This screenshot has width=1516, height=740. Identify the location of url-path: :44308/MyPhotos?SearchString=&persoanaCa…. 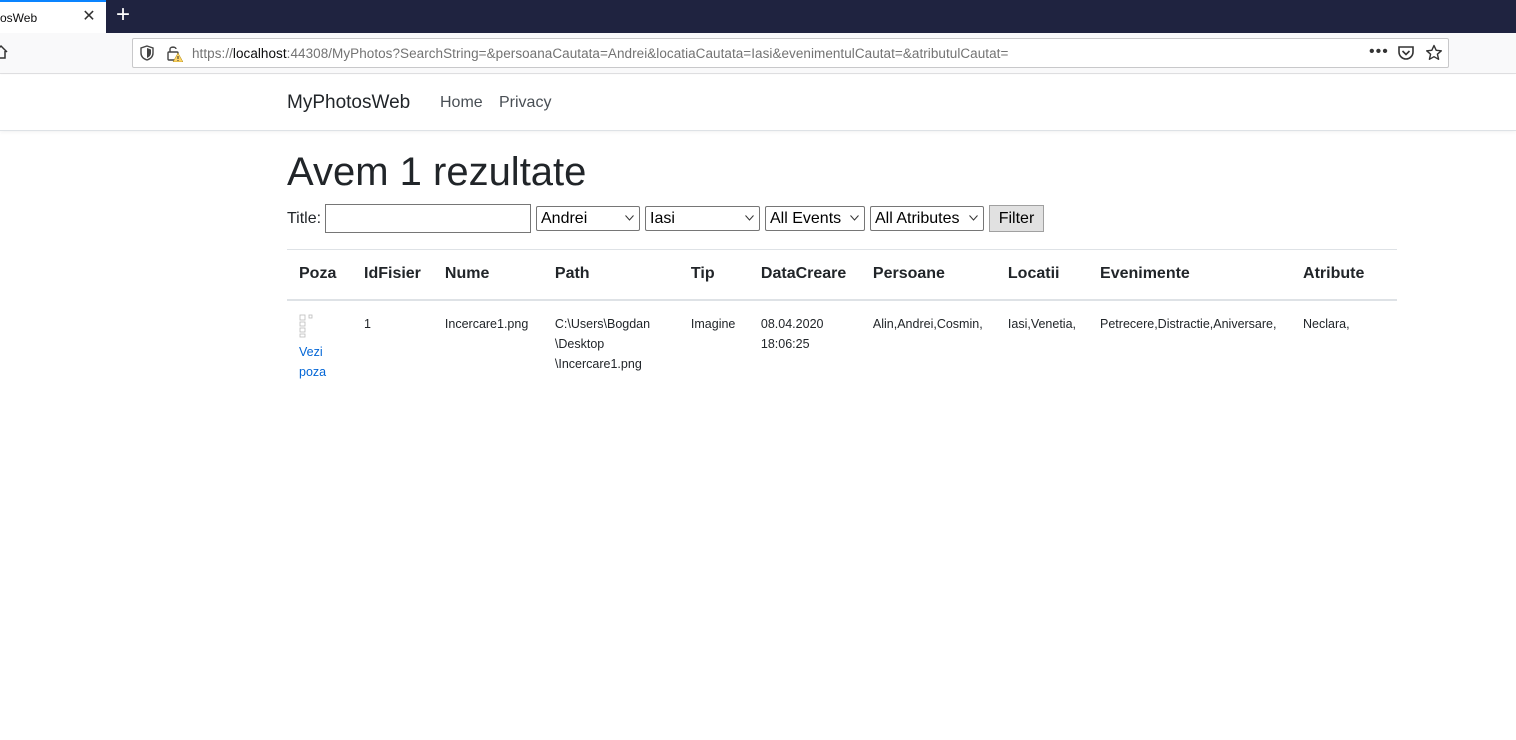
(647, 53).